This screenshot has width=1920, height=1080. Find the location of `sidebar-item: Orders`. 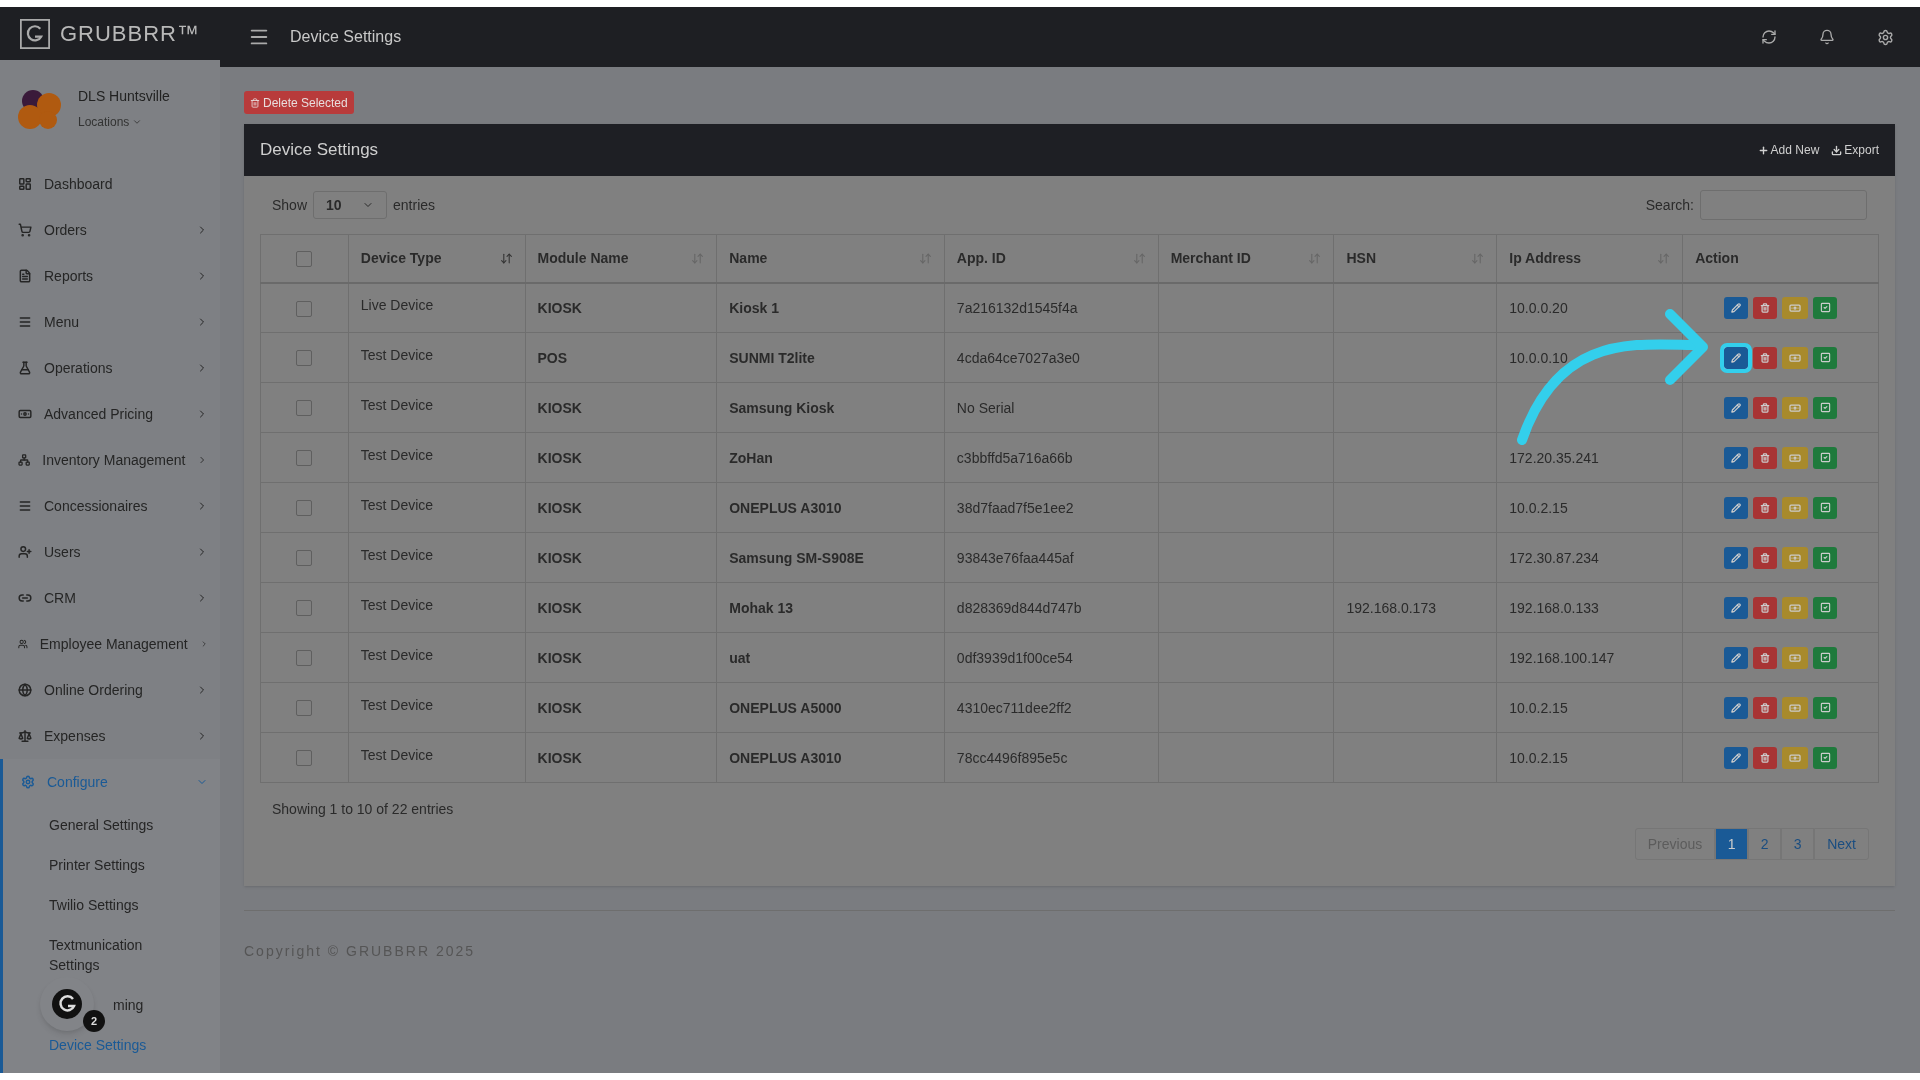

sidebar-item: Orders is located at coordinates (110, 230).